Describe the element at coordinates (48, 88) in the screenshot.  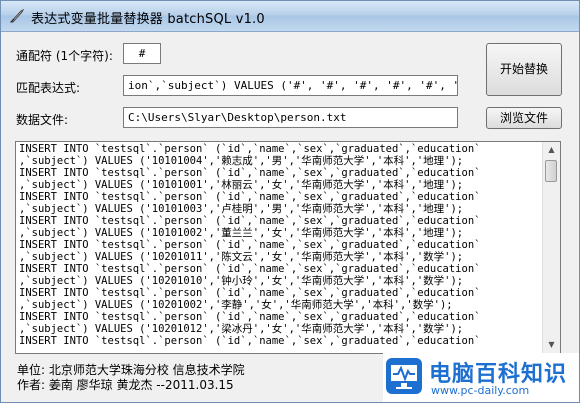
I see `regex-label: 匹配表达式:` at that location.